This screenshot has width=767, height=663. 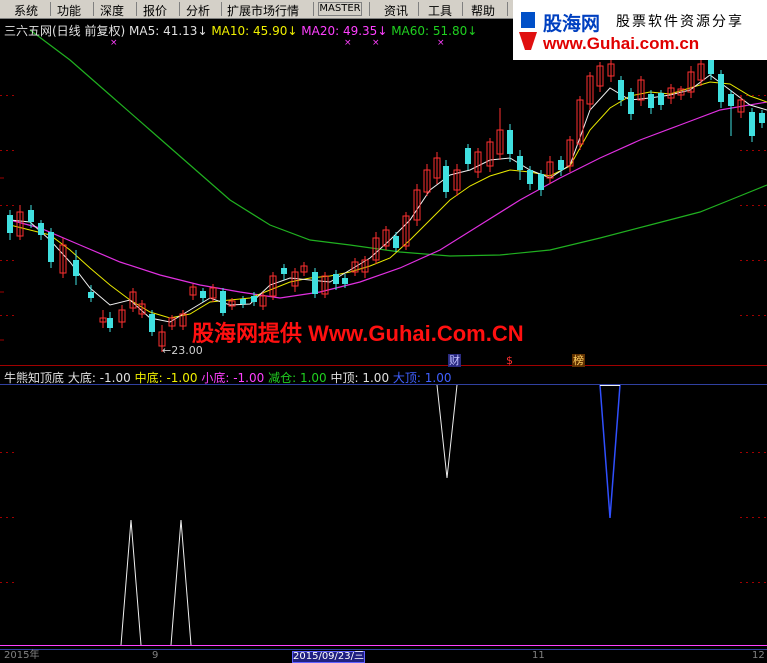 What do you see at coordinates (166, 378) in the screenshot?
I see `indicator-mid-bottom: 中底: -1.00` at bounding box center [166, 378].